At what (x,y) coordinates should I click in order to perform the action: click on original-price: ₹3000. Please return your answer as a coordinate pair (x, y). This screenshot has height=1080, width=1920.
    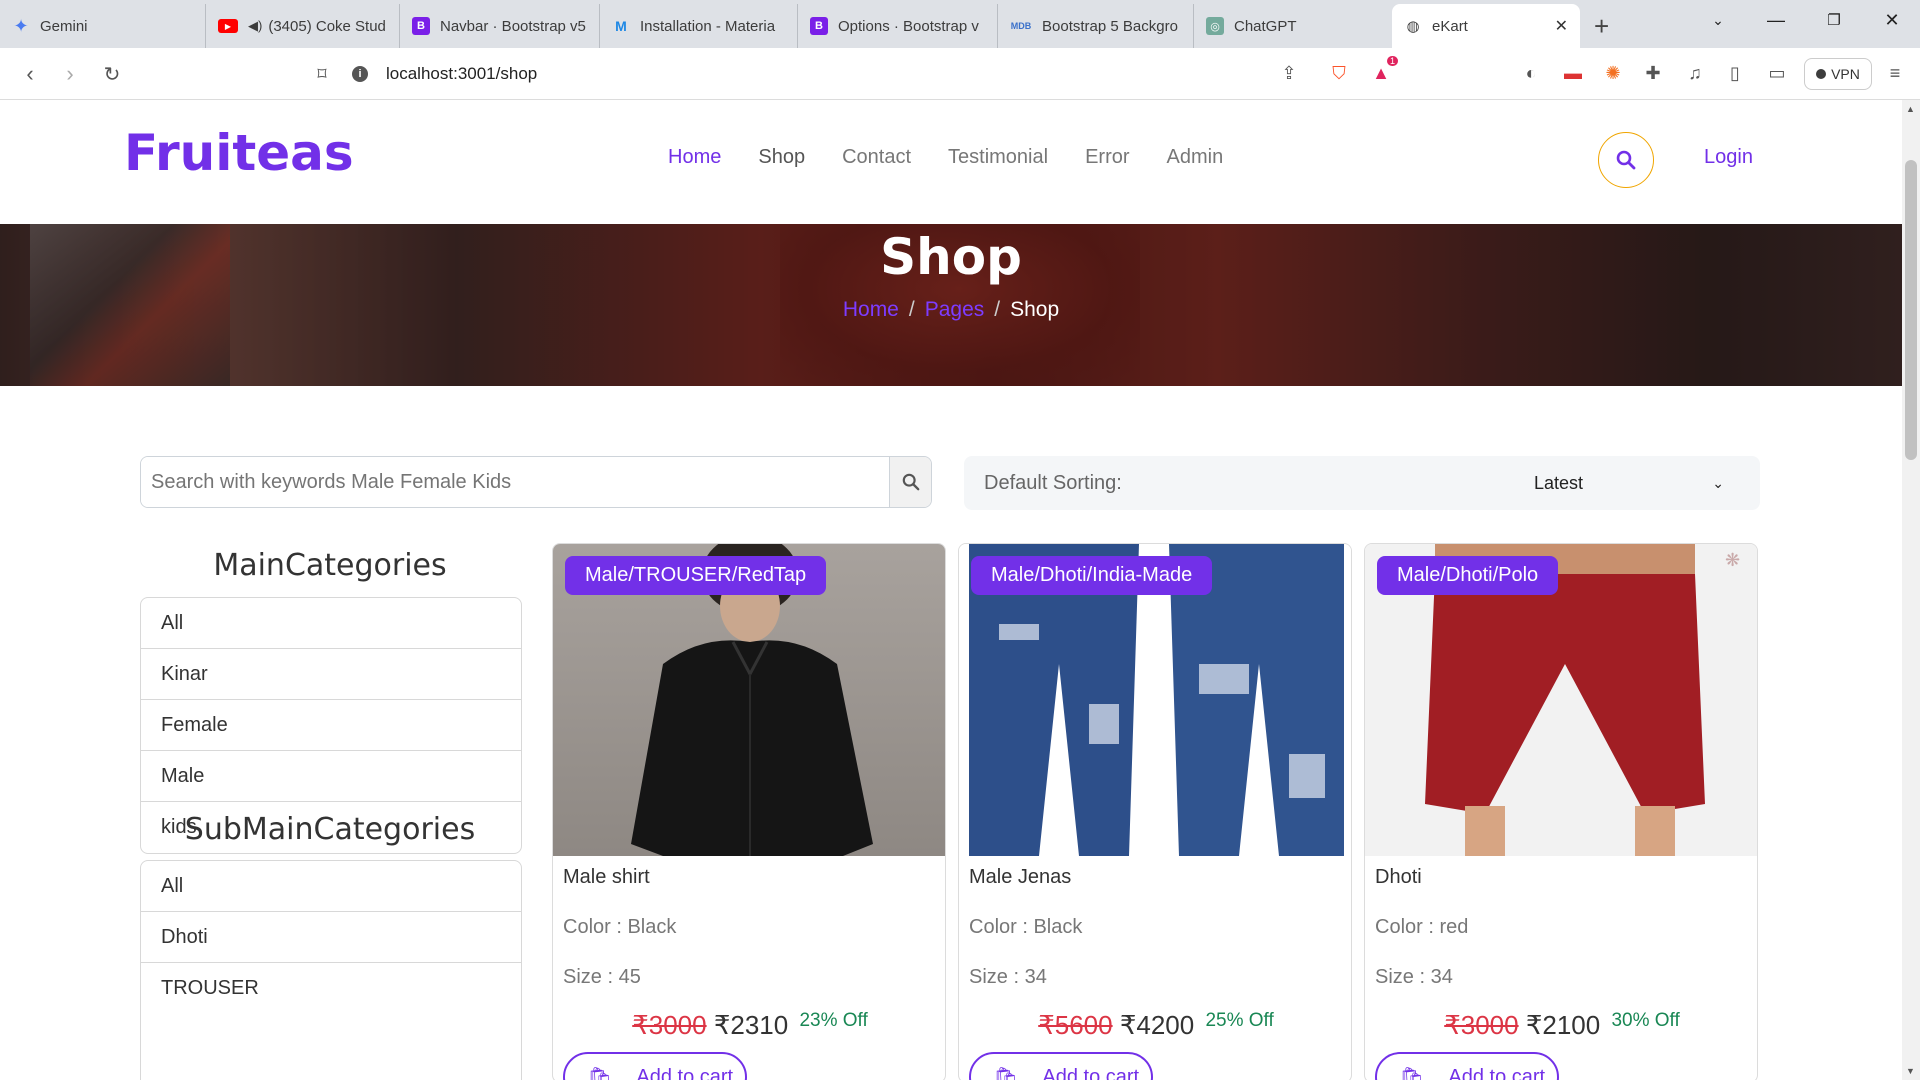
    Looking at the image, I should click on (669, 1025).